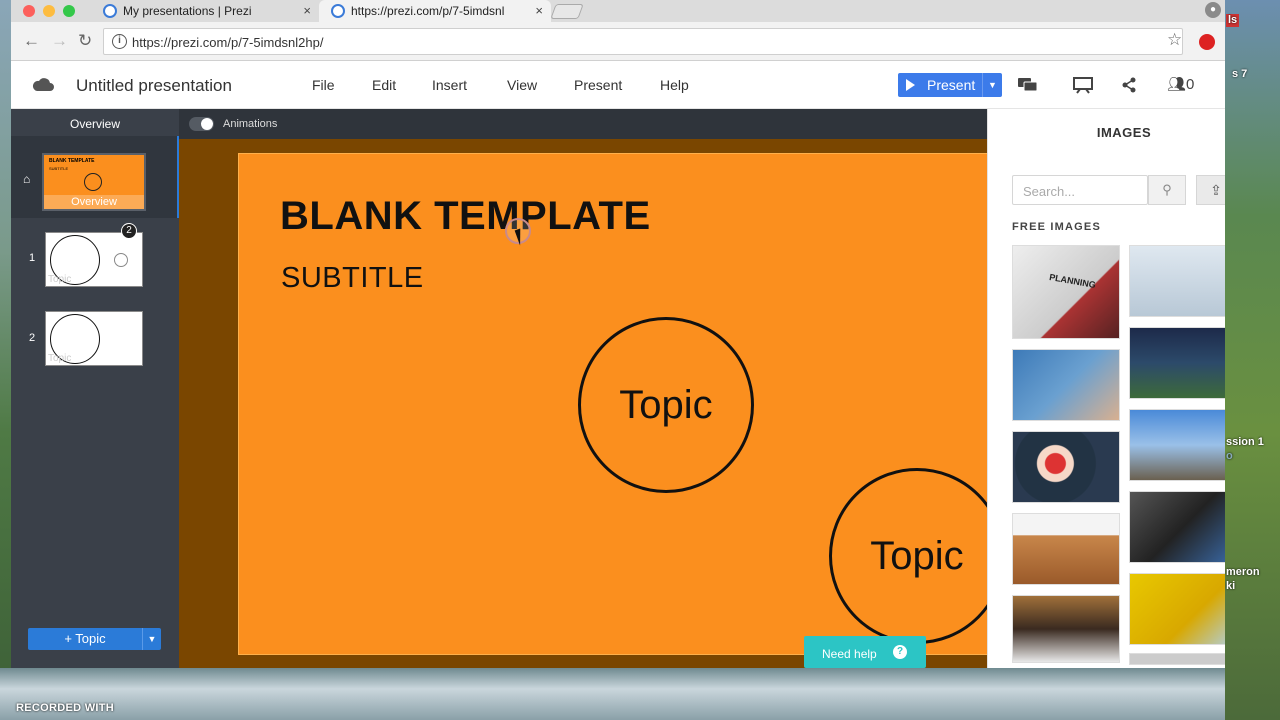 This screenshot has height=720, width=1280. Describe the element at coordinates (428, 11) in the screenshot. I see `tab-label: https://prezi.com/p/7-5imdsnl` at that location.